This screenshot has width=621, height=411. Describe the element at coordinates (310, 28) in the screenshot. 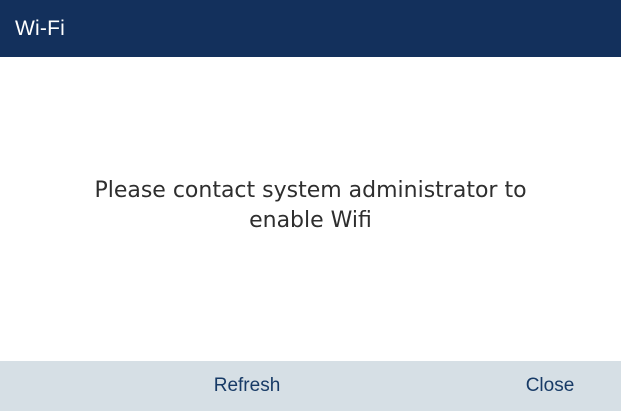

I see `title-bar: Wi-Fi` at that location.